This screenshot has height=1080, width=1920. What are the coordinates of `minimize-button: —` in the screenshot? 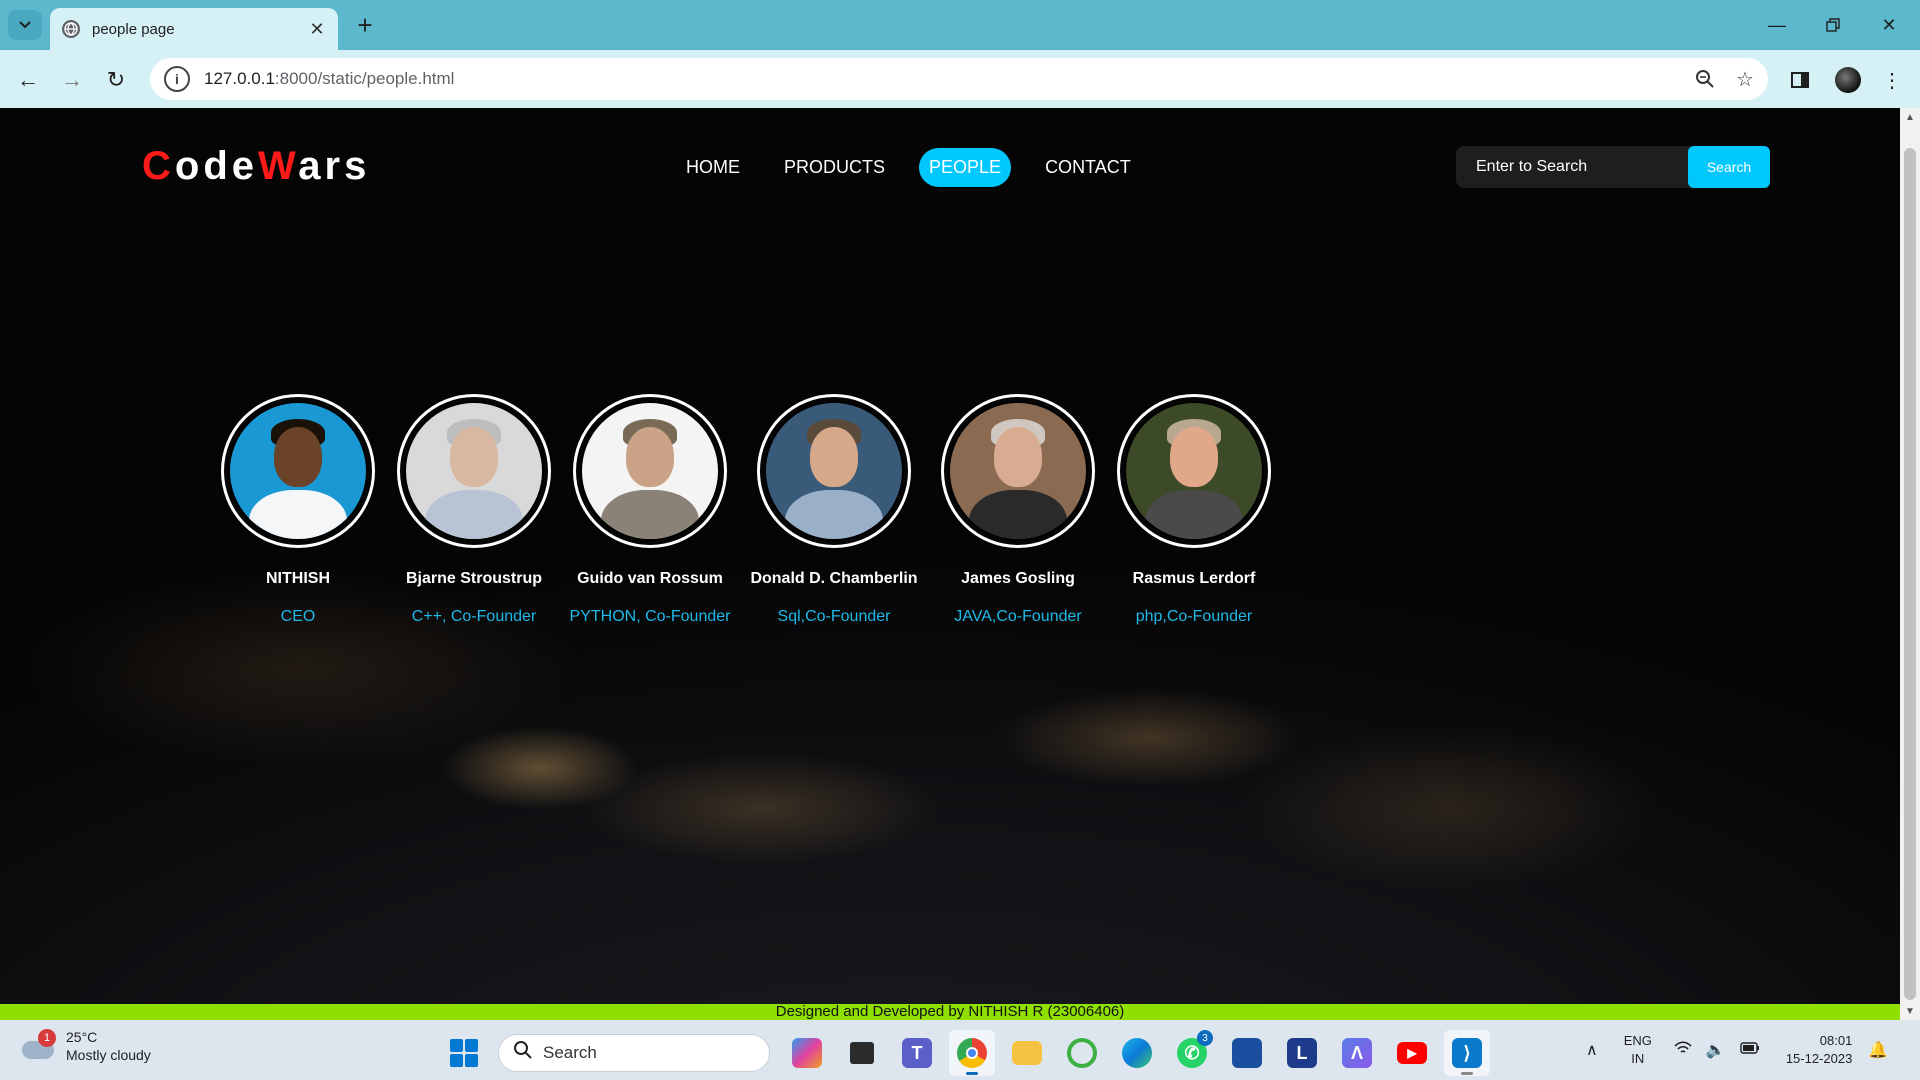 It's located at (1777, 25).